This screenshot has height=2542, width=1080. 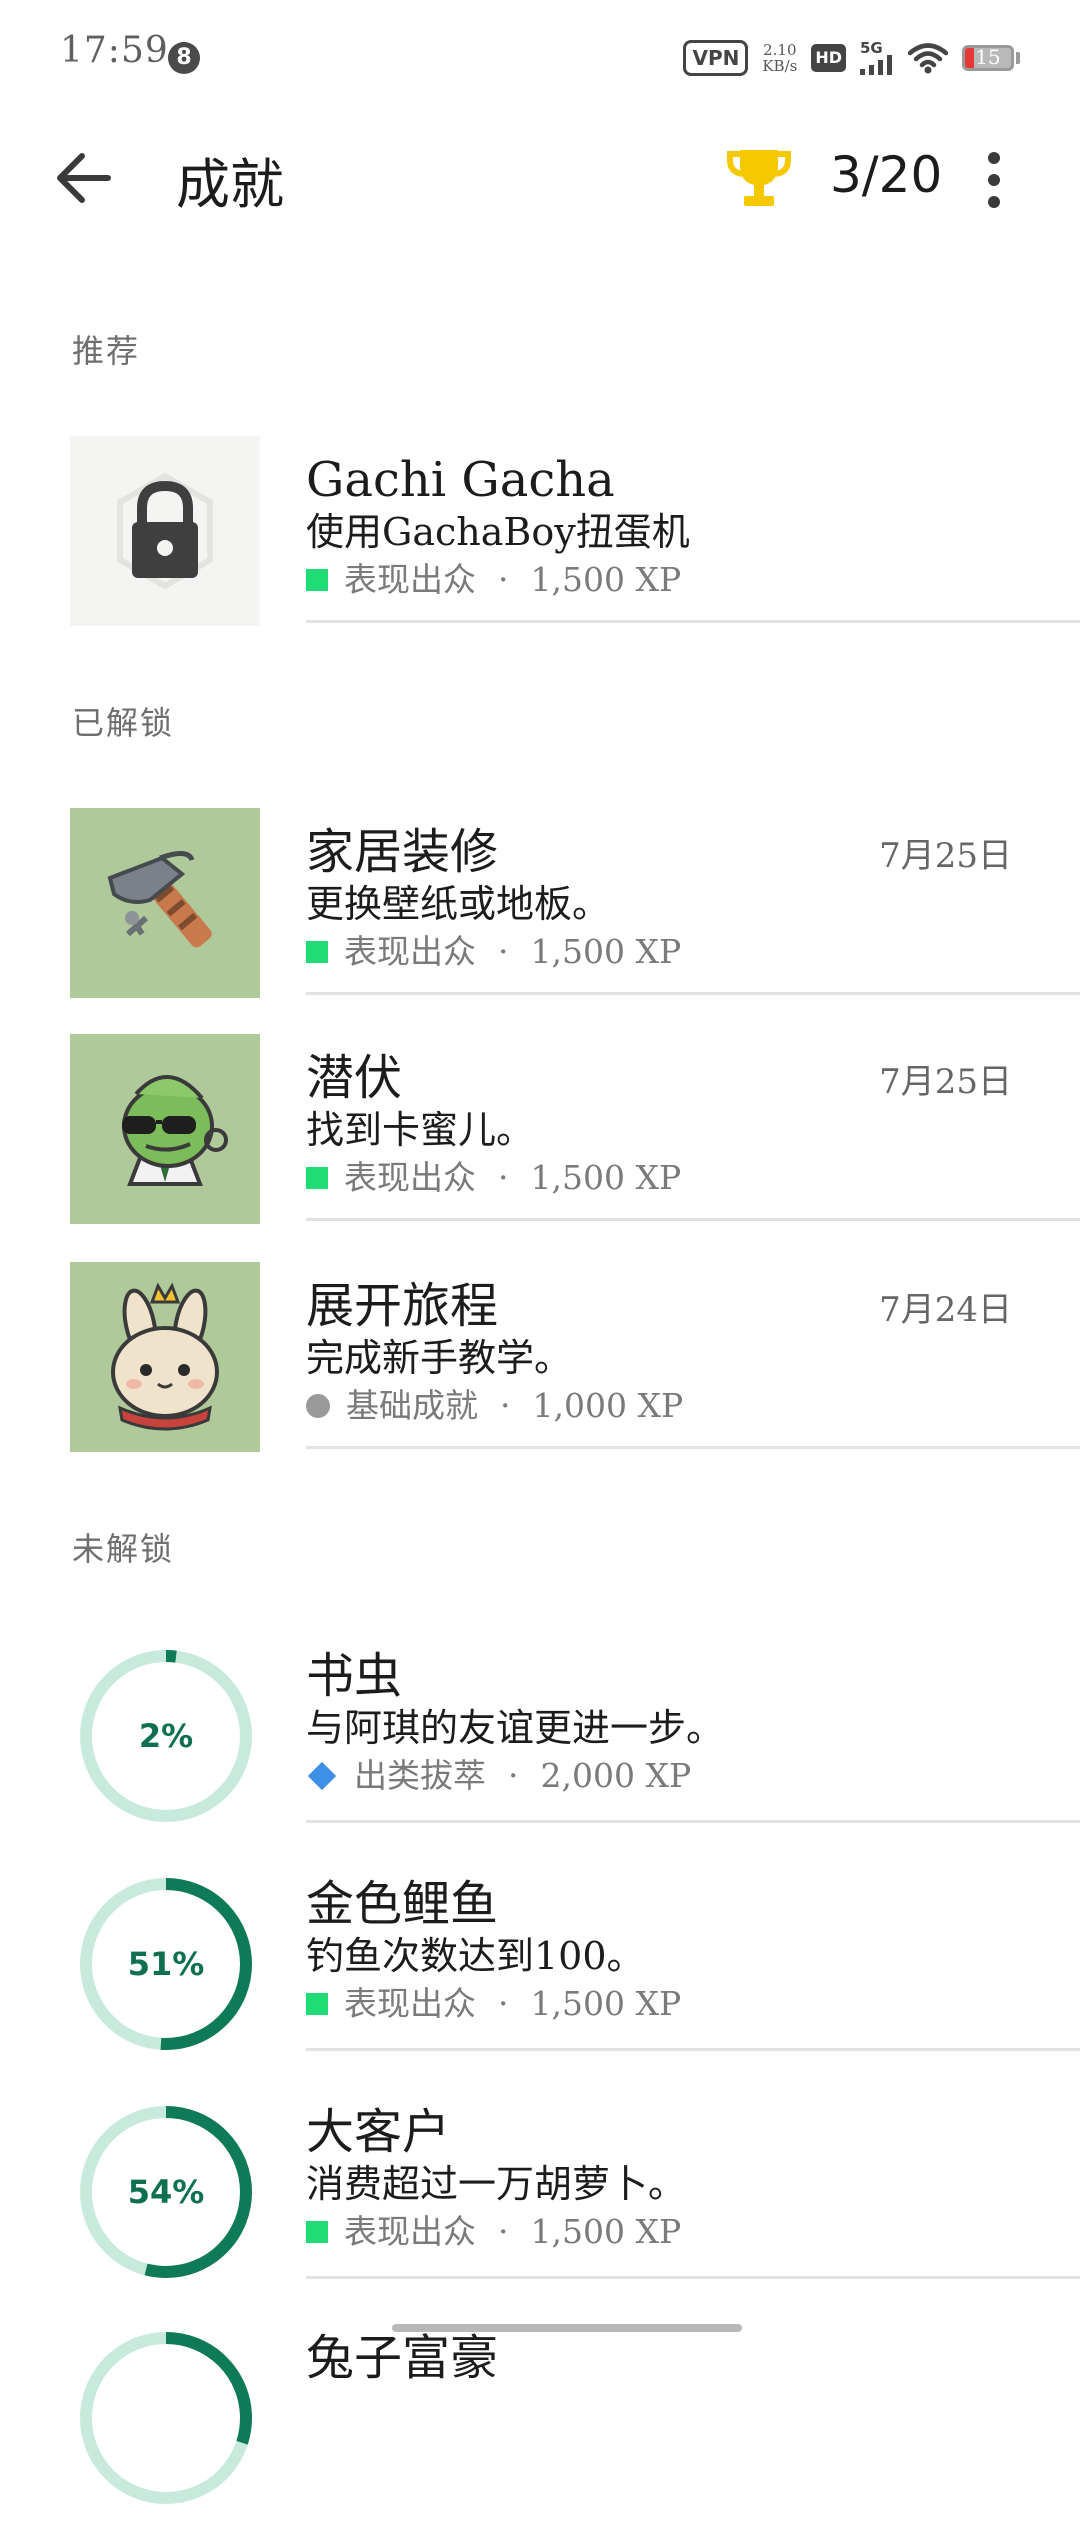 What do you see at coordinates (420, 1130) in the screenshot?
I see `achievement-description: 找到卡蜜儿。` at bounding box center [420, 1130].